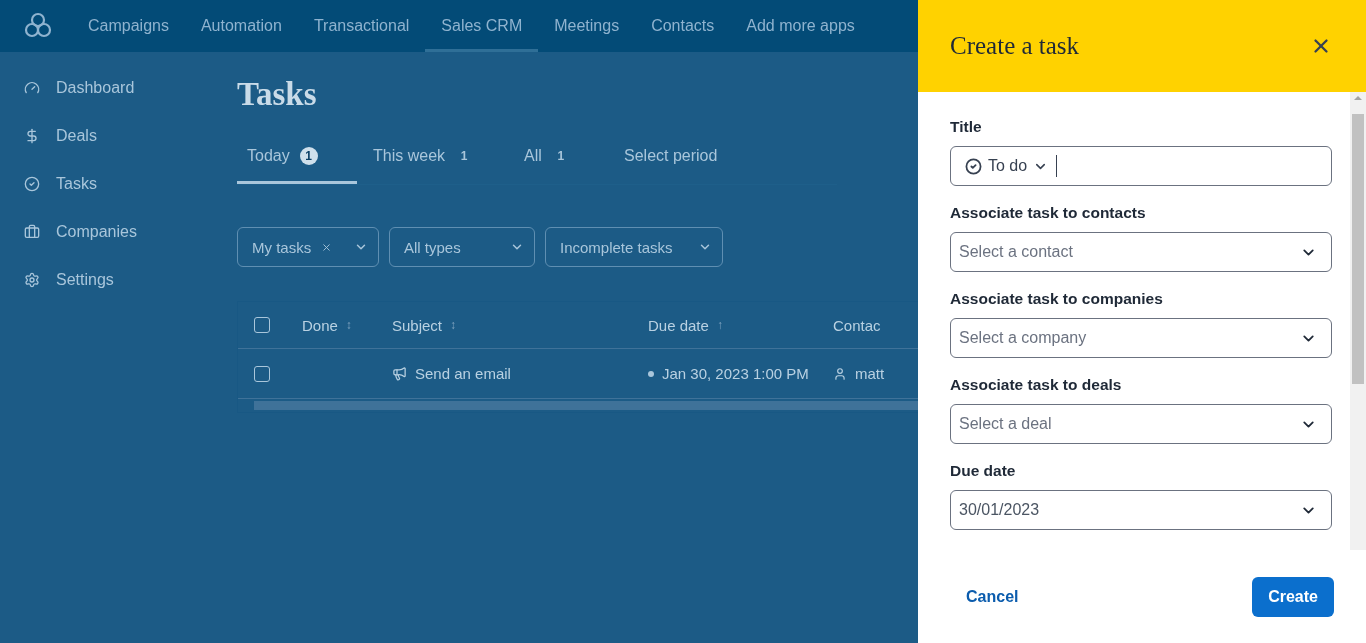 The height and width of the screenshot is (643, 1366). What do you see at coordinates (1048, 213) in the screenshot?
I see `field-label: Associate task to contacts` at bounding box center [1048, 213].